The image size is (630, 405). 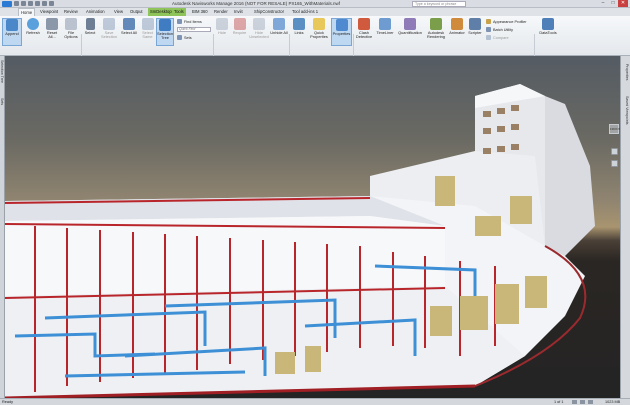 What do you see at coordinates (12, 25) in the screenshot?
I see `append-icon` at bounding box center [12, 25].